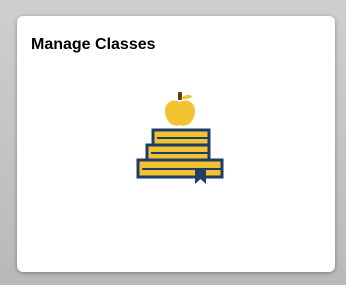  I want to click on apple-on-books-icon, so click(180, 140).